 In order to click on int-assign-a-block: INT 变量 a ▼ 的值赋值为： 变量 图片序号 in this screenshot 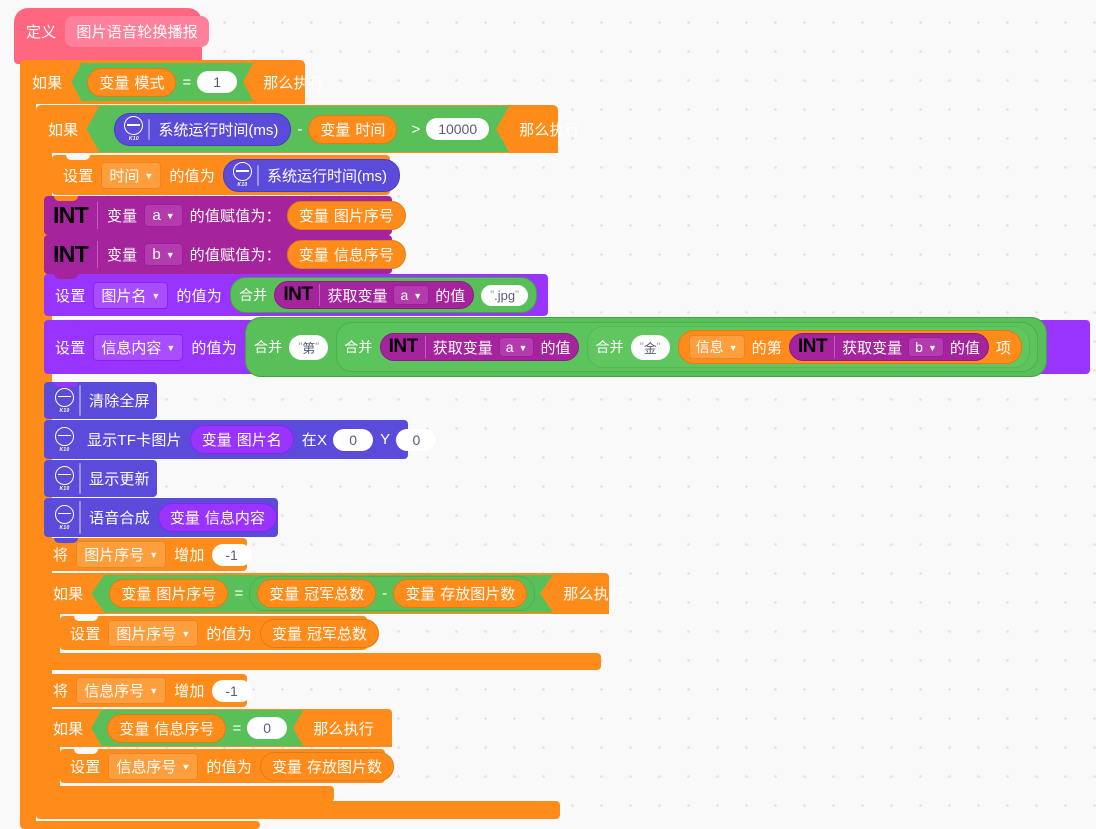, I will do `click(225, 215)`.